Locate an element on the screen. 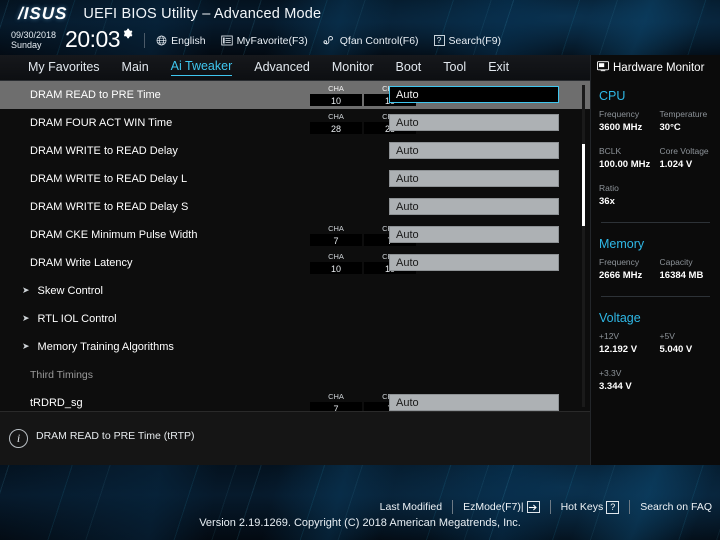 Image resolution: width=720 pixels, height=540 pixels. ezmode-label: EzMode(F7)| is located at coordinates (493, 507).